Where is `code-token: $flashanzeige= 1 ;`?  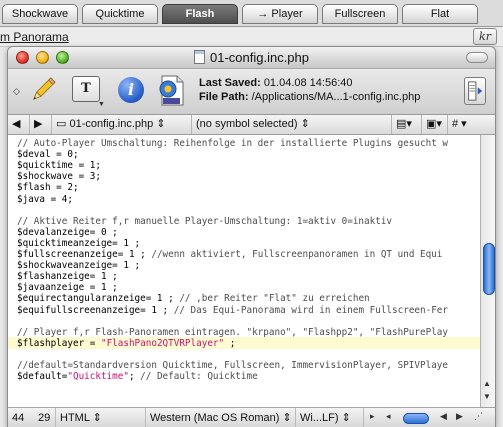
code-token: $flashanzeige= 1 ; is located at coordinates (67, 277).